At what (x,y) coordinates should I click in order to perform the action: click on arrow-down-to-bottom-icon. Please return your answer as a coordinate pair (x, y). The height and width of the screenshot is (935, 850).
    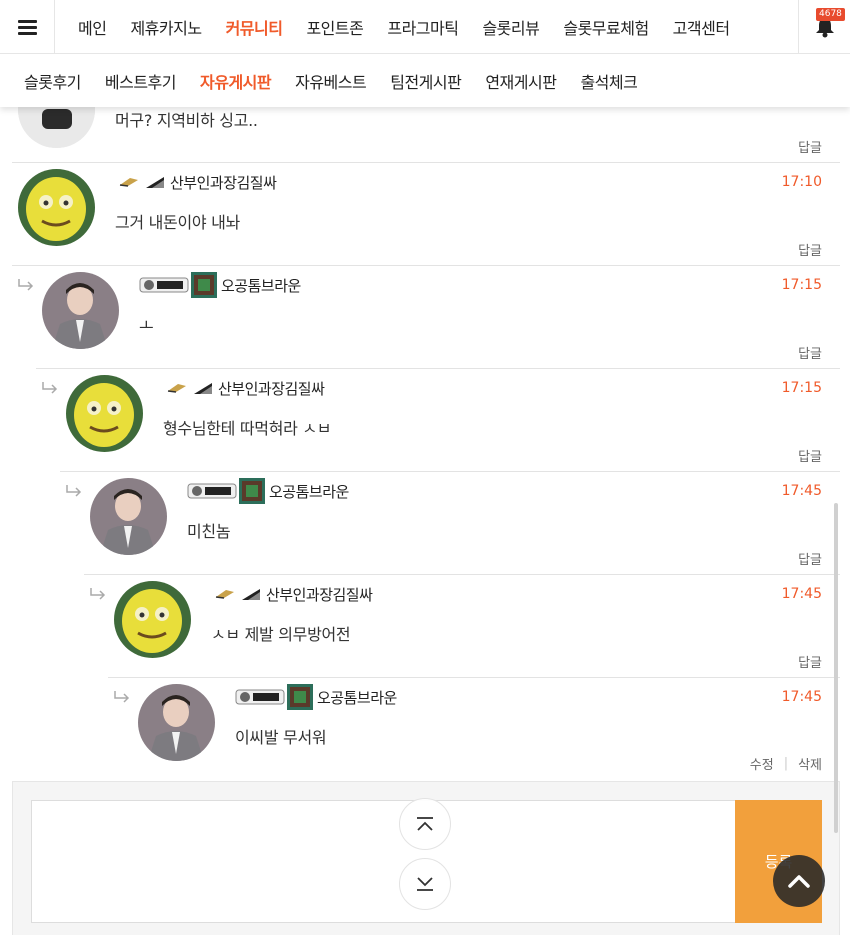
    Looking at the image, I should click on (425, 884).